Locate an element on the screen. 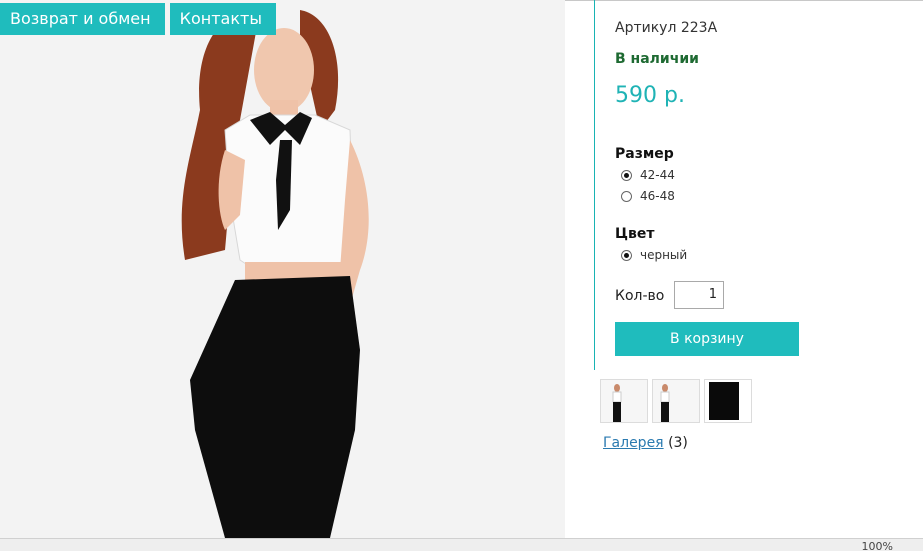 The height and width of the screenshot is (553, 923). gallery-count: (3) is located at coordinates (678, 443).